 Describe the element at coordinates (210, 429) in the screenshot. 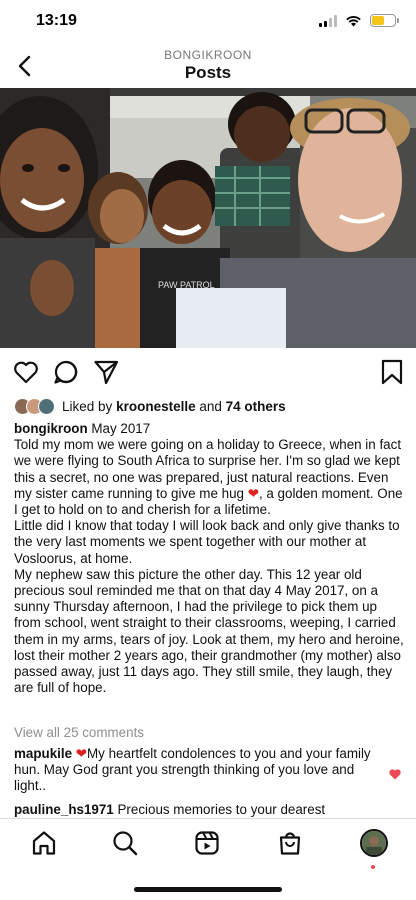

I see `caption-header: bongikroon May 2017` at that location.